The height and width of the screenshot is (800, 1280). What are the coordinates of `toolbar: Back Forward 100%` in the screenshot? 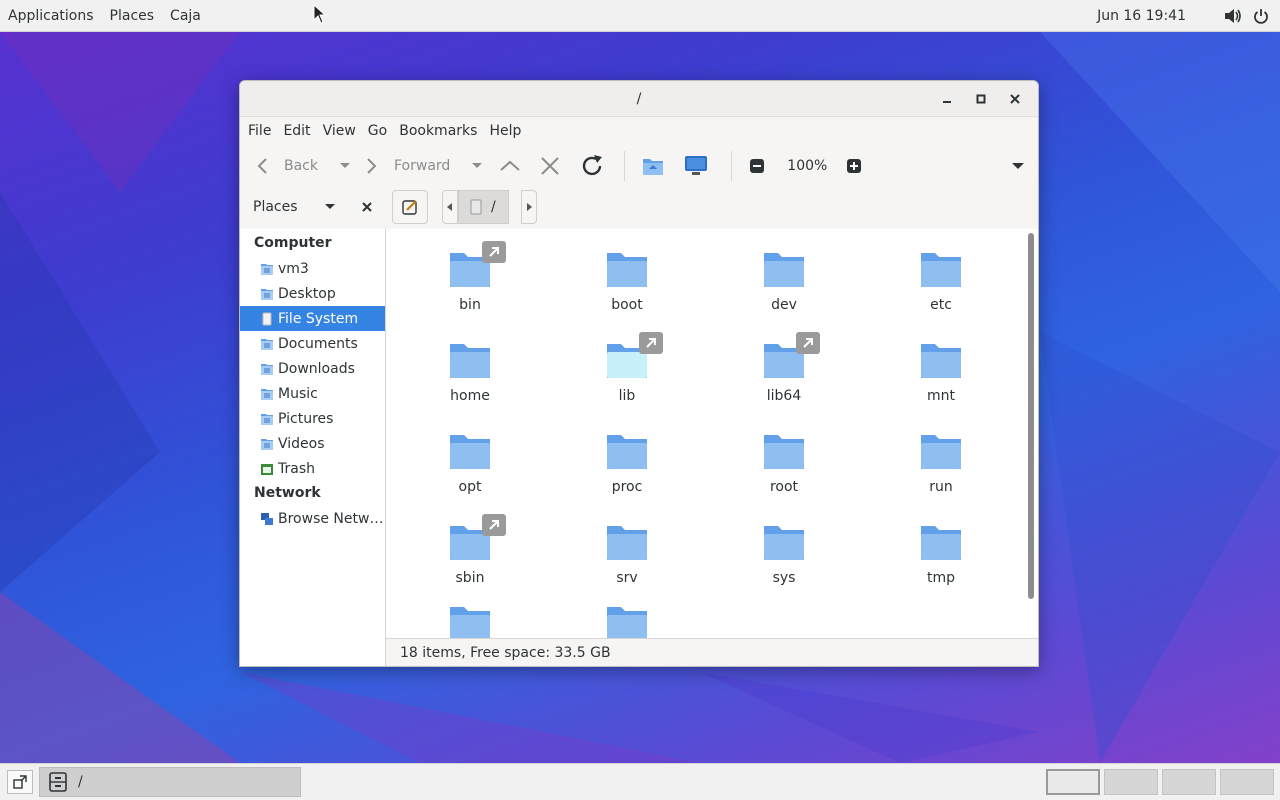 It's located at (639, 166).